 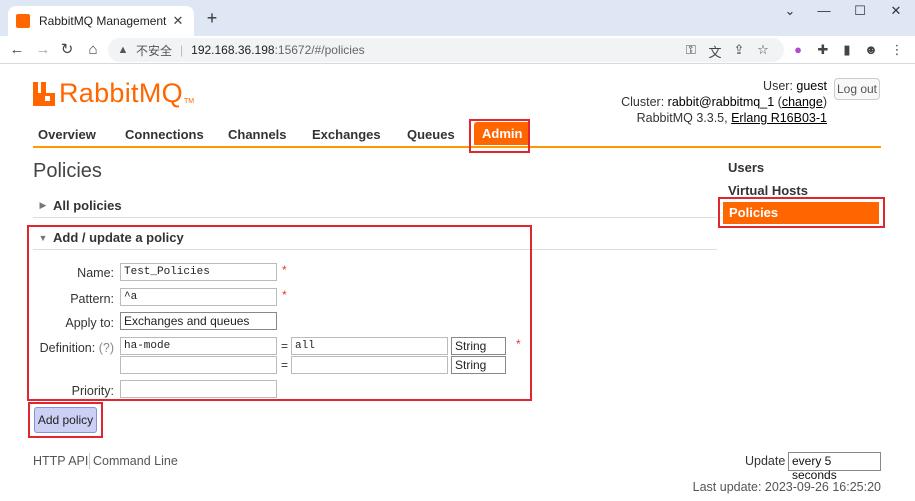 What do you see at coordinates (164, 134) in the screenshot?
I see `tab-connections: Connections` at bounding box center [164, 134].